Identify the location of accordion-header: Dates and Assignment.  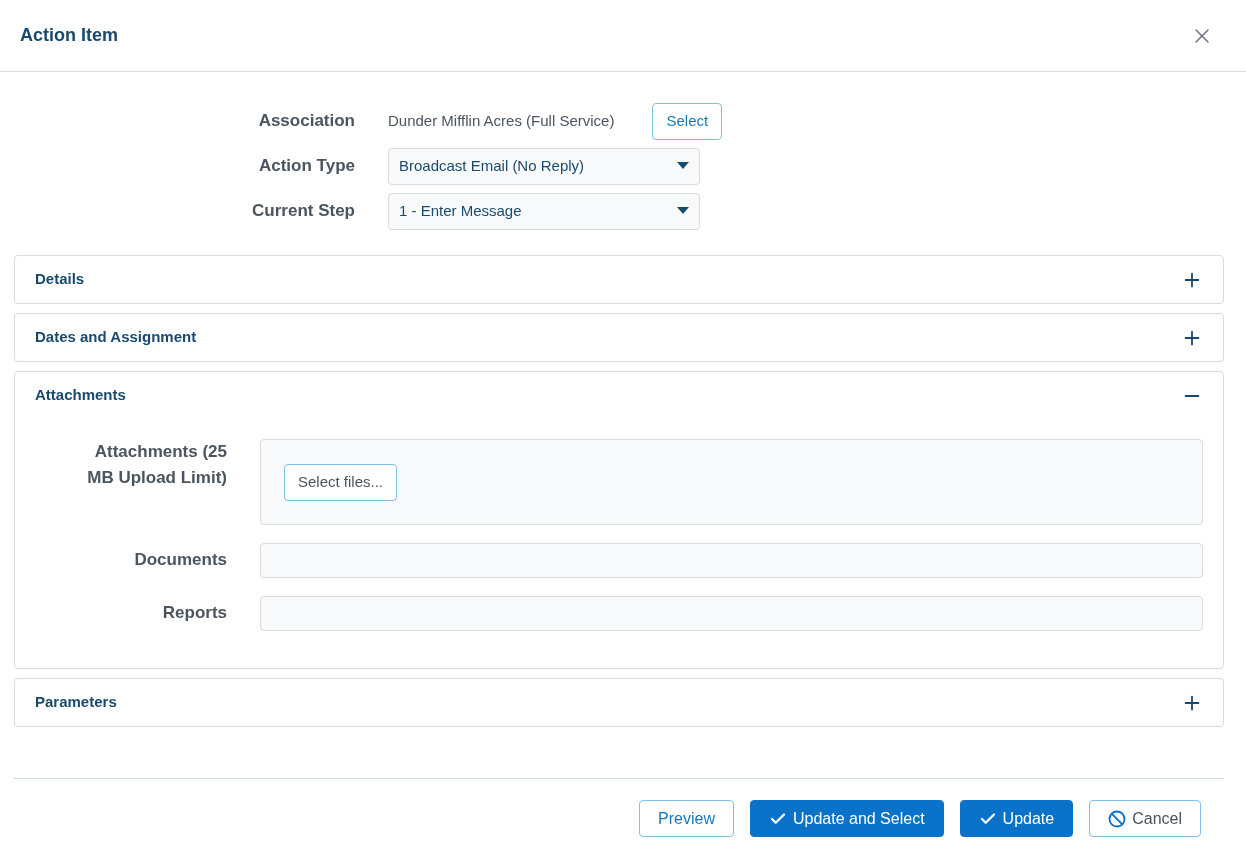
(619, 337).